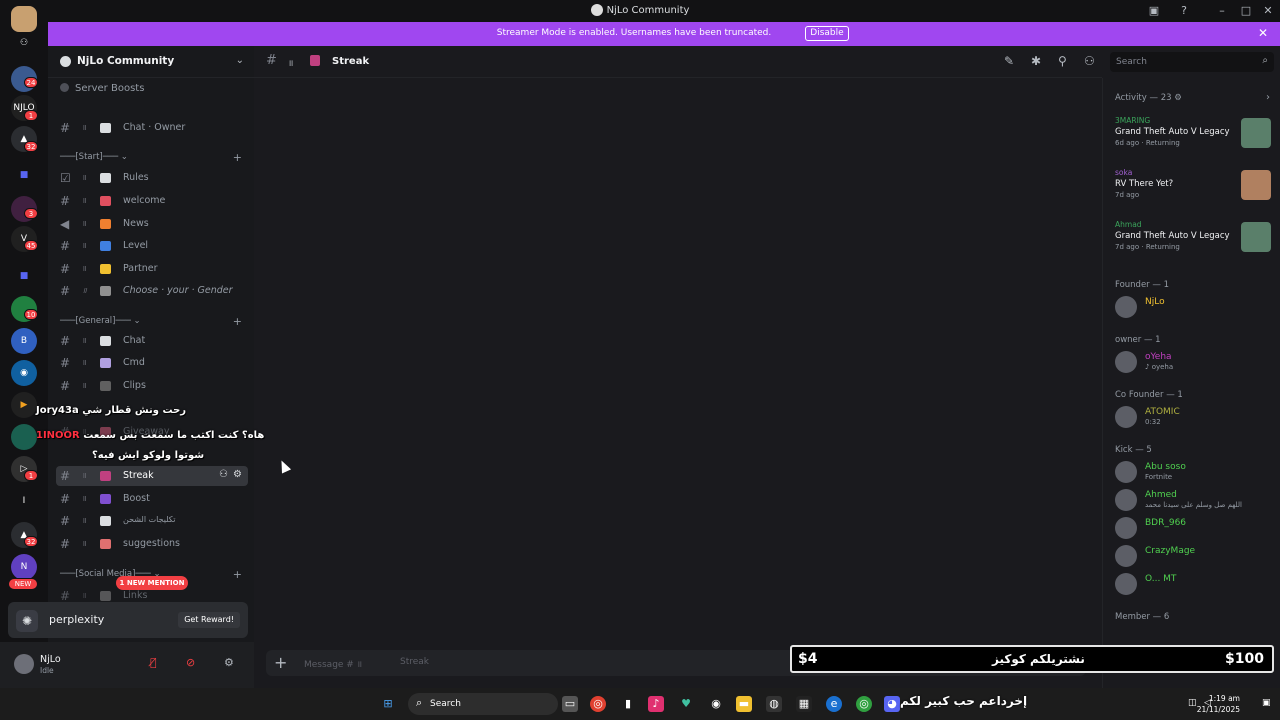 The height and width of the screenshot is (720, 1280). Describe the element at coordinates (1166, 523) in the screenshot. I see `member-name: BDR_966` at that location.